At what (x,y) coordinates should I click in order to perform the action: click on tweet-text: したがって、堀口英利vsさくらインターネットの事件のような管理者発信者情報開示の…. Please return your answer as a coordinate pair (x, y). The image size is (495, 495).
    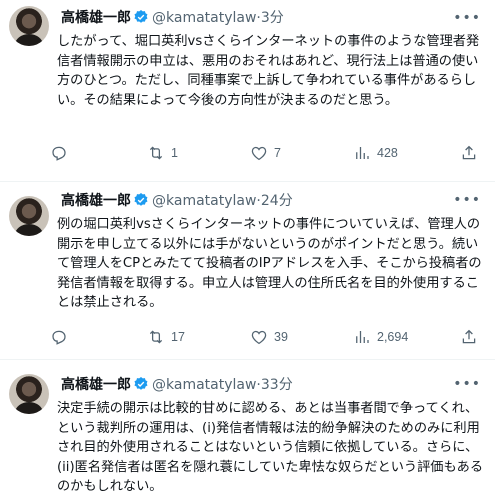
    Looking at the image, I should click on (268, 71).